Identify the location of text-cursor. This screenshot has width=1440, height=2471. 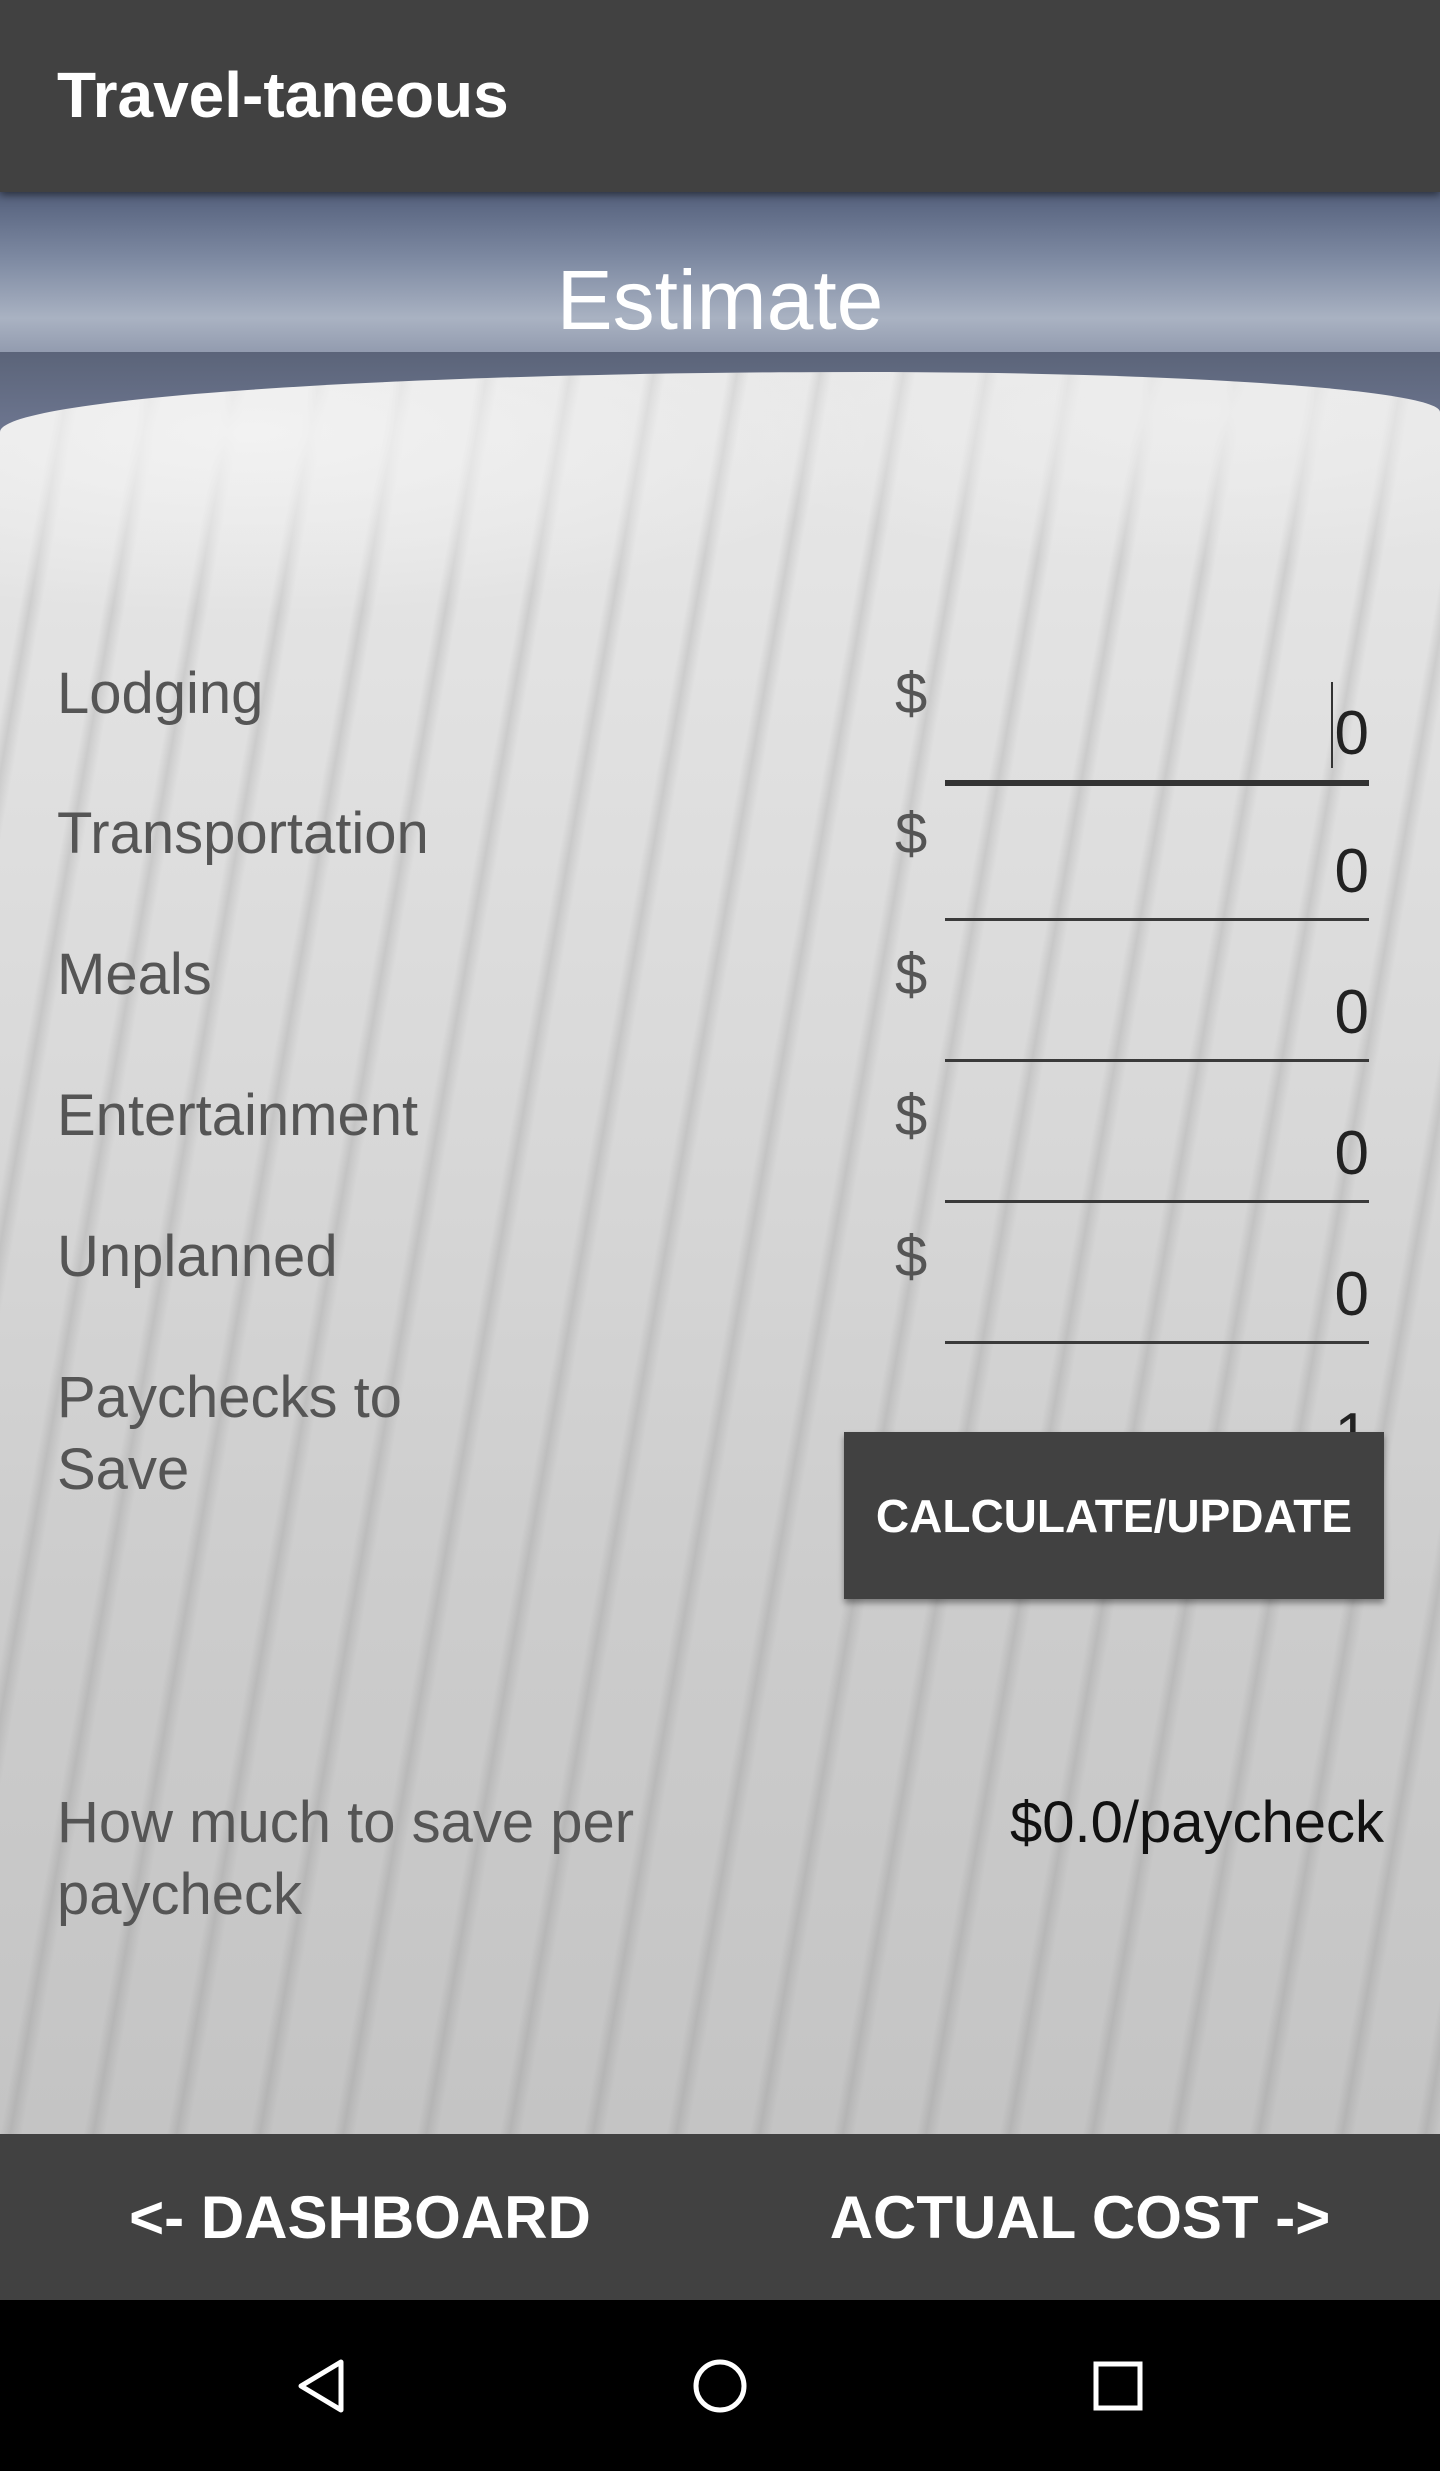
(1332, 725).